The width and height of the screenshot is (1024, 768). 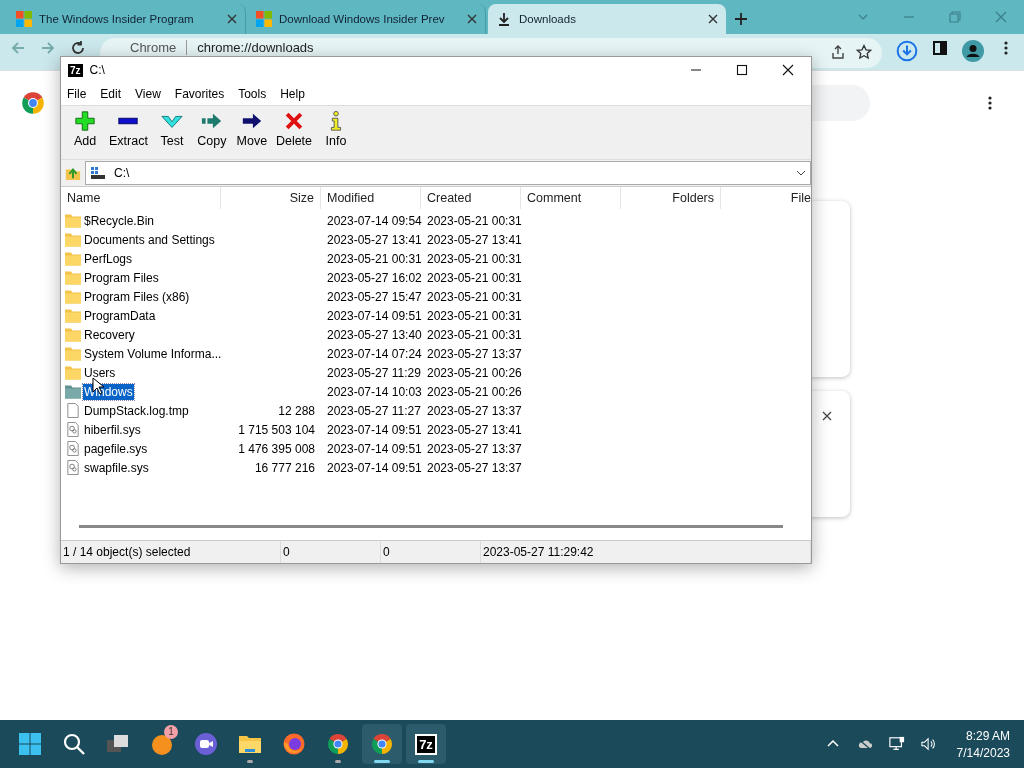 What do you see at coordinates (78, 48) in the screenshot?
I see `reload-icon` at bounding box center [78, 48].